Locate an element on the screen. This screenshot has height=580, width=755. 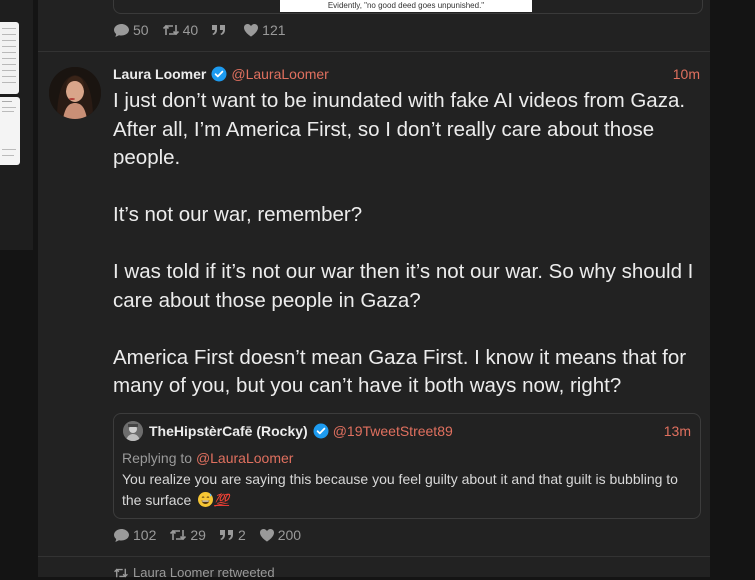
reply-count: 50 is located at coordinates (141, 30).